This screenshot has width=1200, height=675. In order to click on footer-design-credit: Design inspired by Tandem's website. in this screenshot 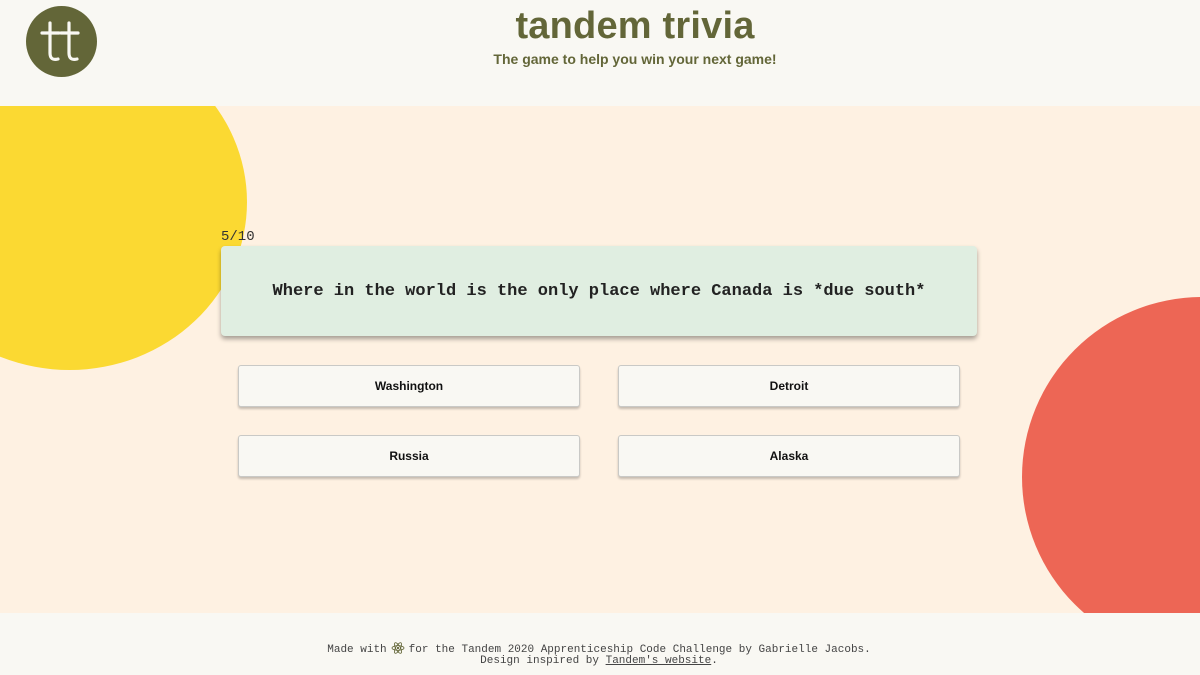, I will do `click(599, 661)`.